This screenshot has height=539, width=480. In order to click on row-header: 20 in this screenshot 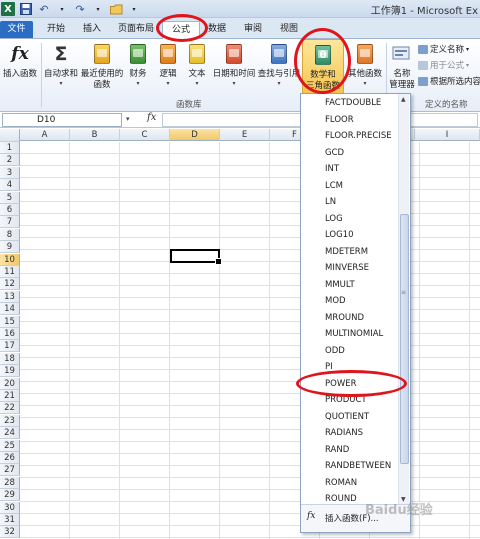, I will do `click(10, 383)`.